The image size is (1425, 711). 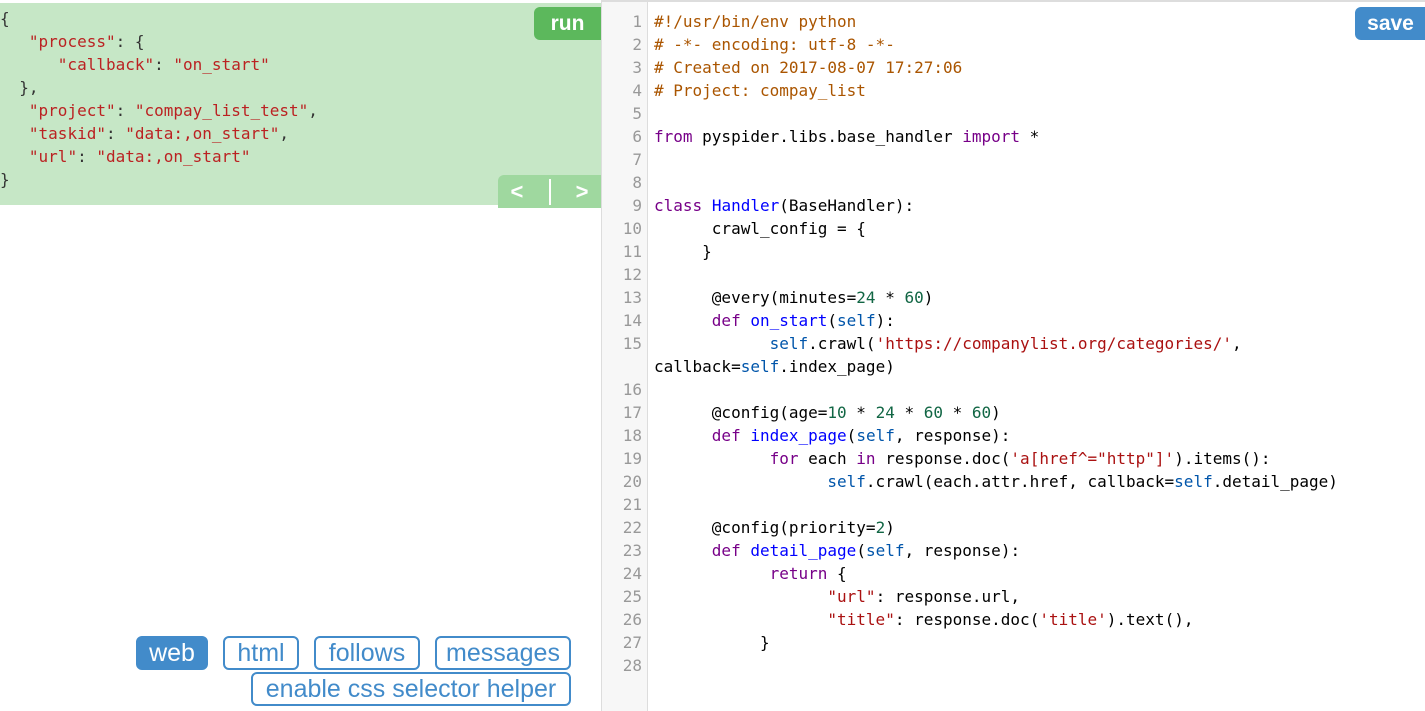 What do you see at coordinates (637, 21) in the screenshot?
I see `line-number: 1` at bounding box center [637, 21].